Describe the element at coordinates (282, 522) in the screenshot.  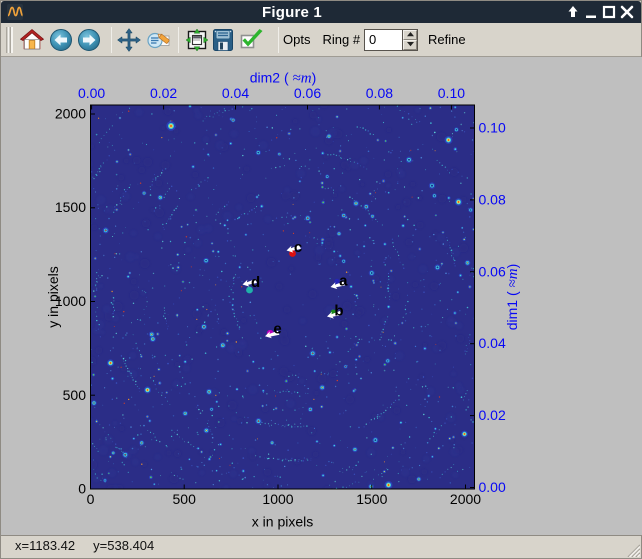
I see `svg-text: x in pixels` at that location.